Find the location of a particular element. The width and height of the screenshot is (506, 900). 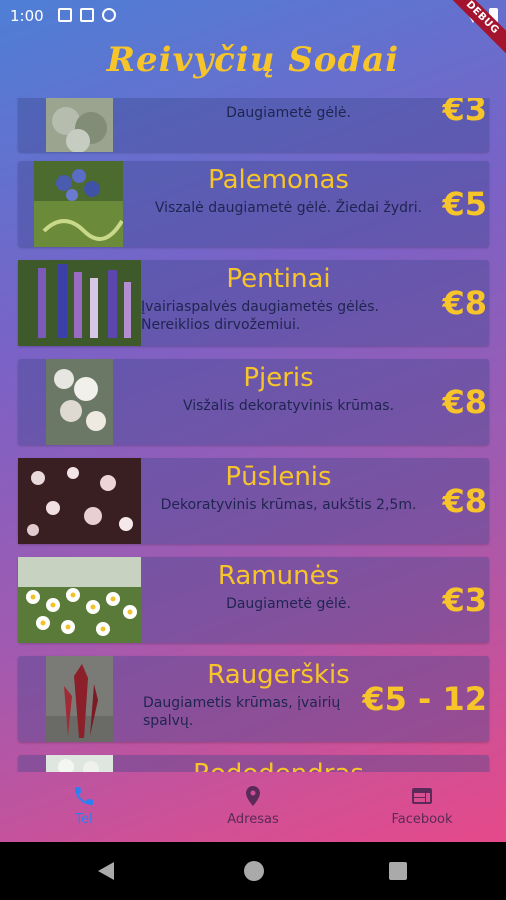

list-item: Daugiametė gėlė. €3 is located at coordinates (253, 125).